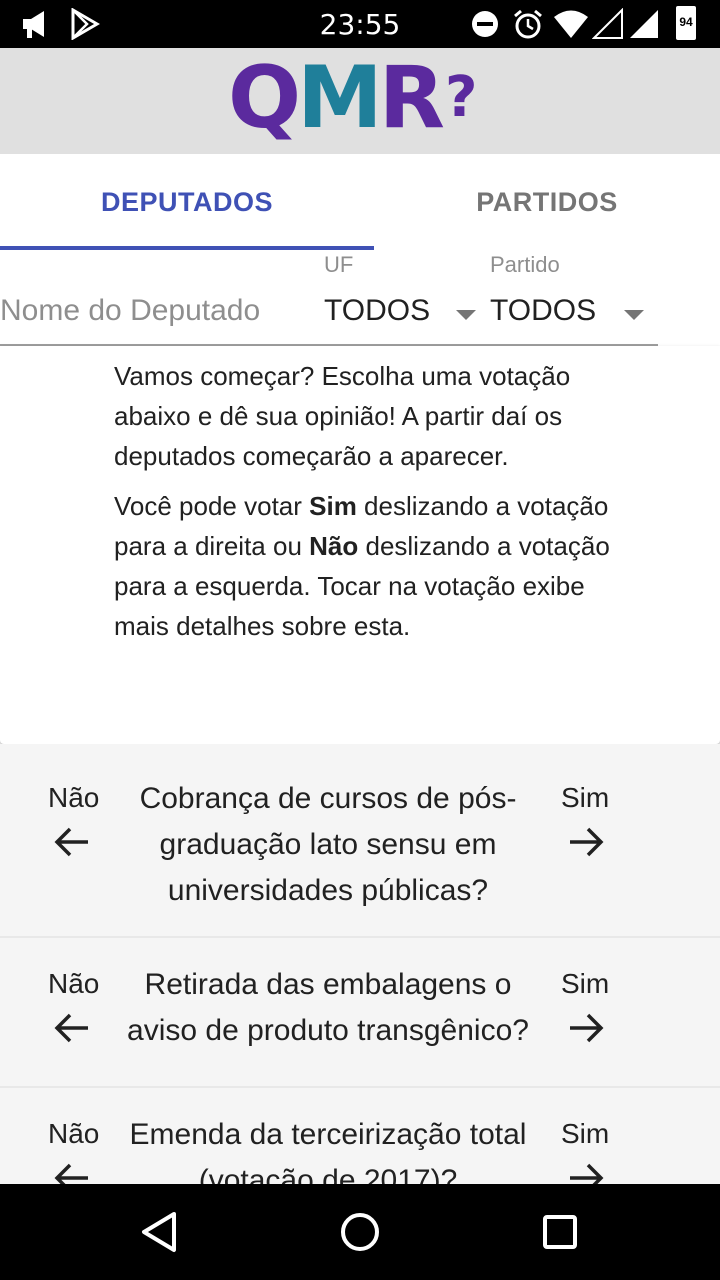 This screenshot has height=1280, width=720. I want to click on tab-partidos: PARTIDOS, so click(547, 202).